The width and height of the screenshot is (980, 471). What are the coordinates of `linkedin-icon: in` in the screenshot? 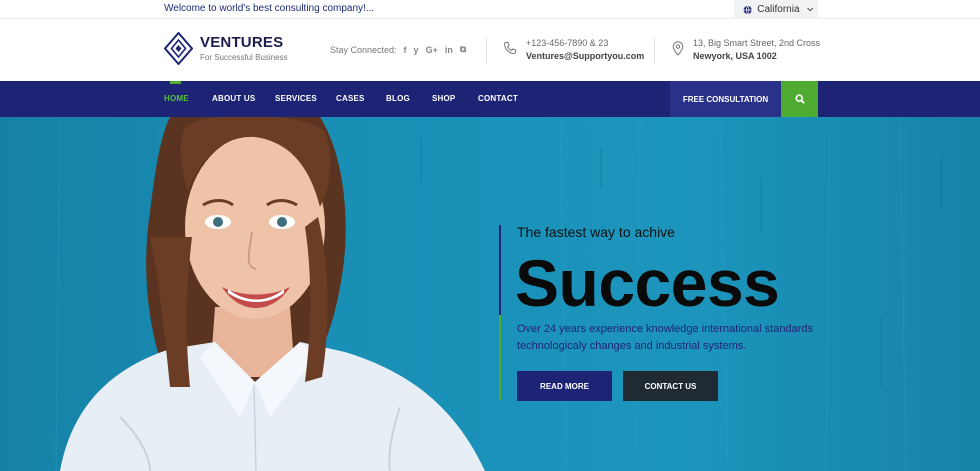 It's located at (449, 50).